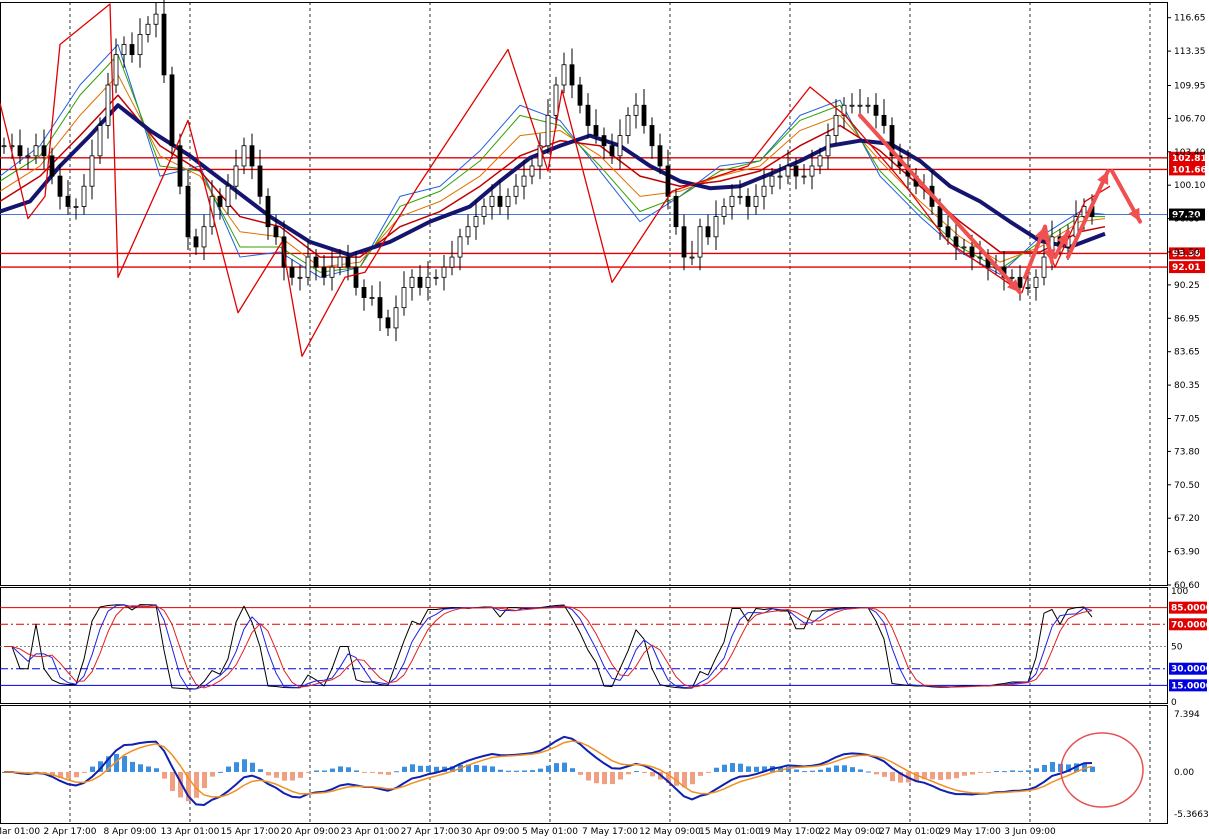 Image resolution: width=1209 pixels, height=839 pixels. What do you see at coordinates (1187, 486) in the screenshot?
I see `price-tick-label: 70.50` at bounding box center [1187, 486].